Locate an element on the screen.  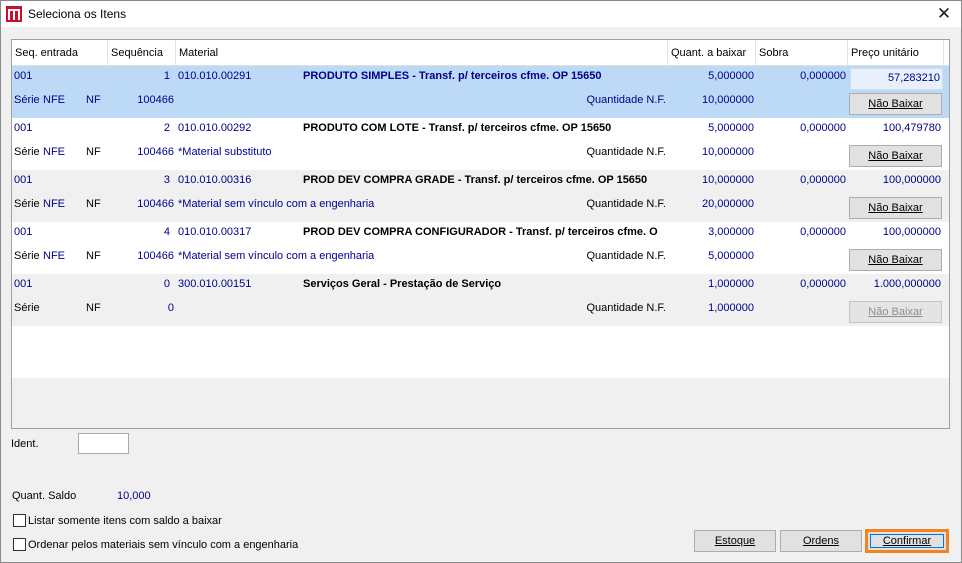
ordens-button-label: Ordens is located at coordinates (821, 541).